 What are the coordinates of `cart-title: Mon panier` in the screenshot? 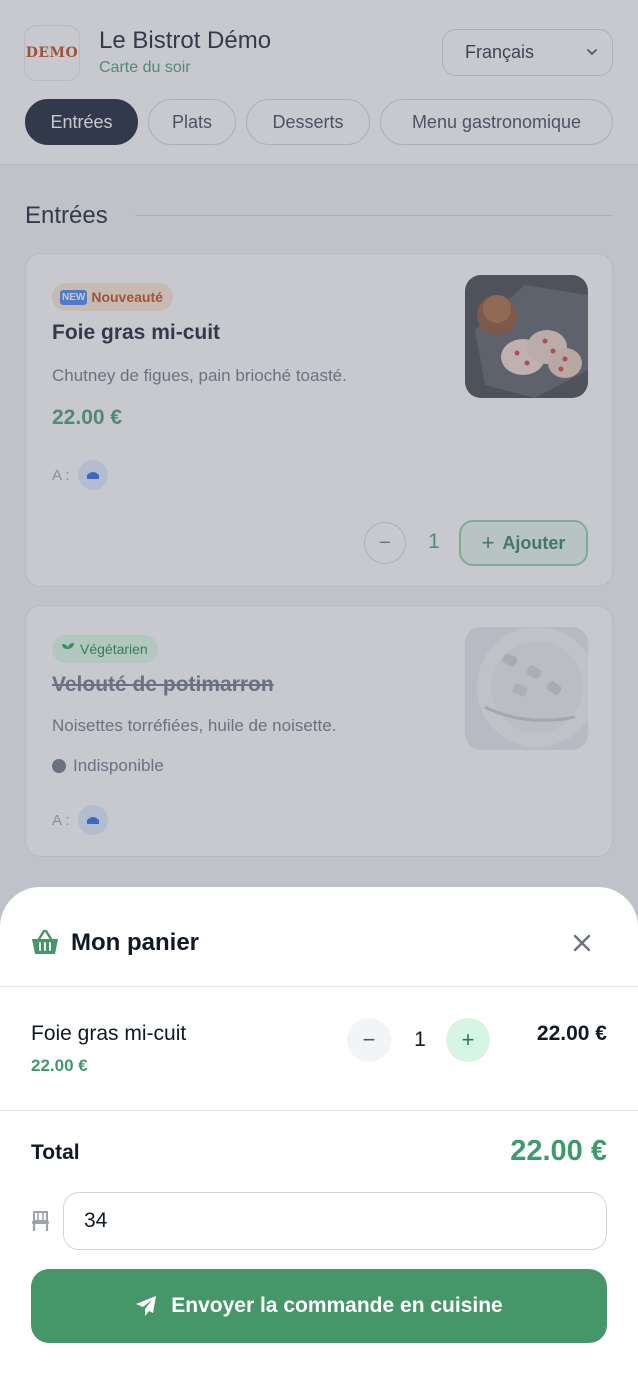 It's located at (135, 942).